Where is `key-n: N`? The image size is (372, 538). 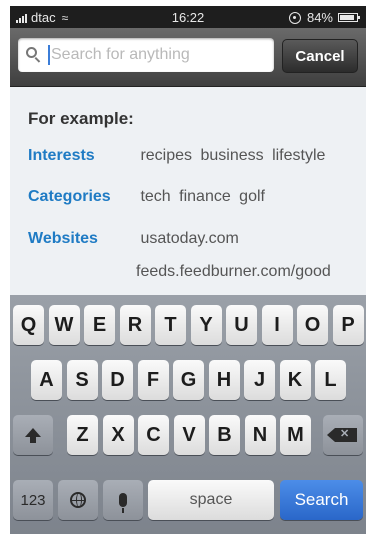
key-n: N is located at coordinates (260, 435).